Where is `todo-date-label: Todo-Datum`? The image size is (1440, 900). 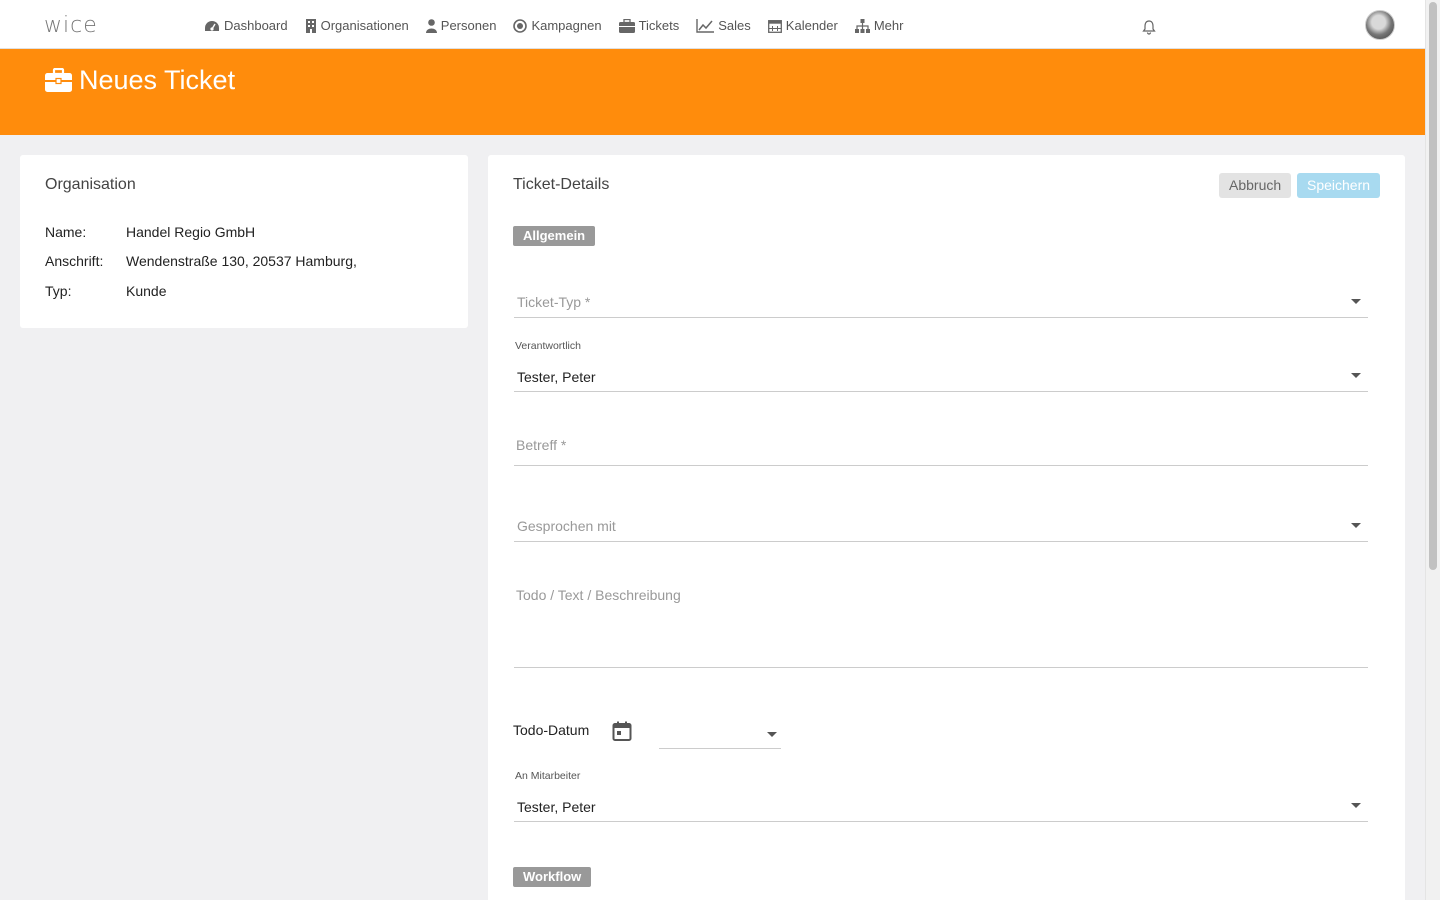
todo-date-label: Todo-Datum is located at coordinates (551, 730).